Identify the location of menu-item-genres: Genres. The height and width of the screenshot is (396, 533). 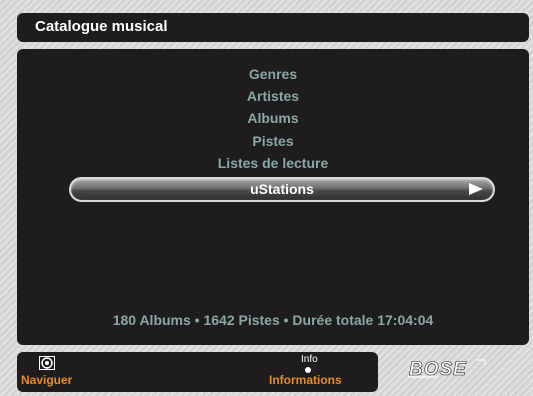
(273, 74).